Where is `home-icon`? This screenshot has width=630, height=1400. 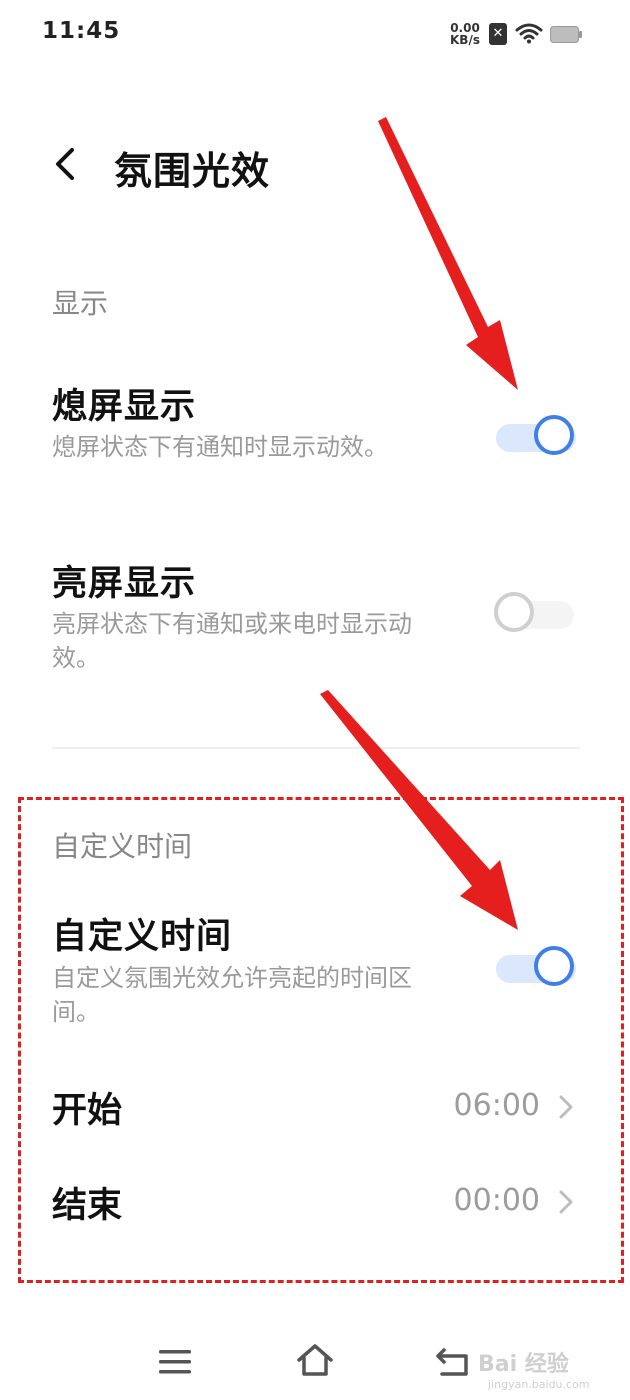
home-icon is located at coordinates (315, 1360).